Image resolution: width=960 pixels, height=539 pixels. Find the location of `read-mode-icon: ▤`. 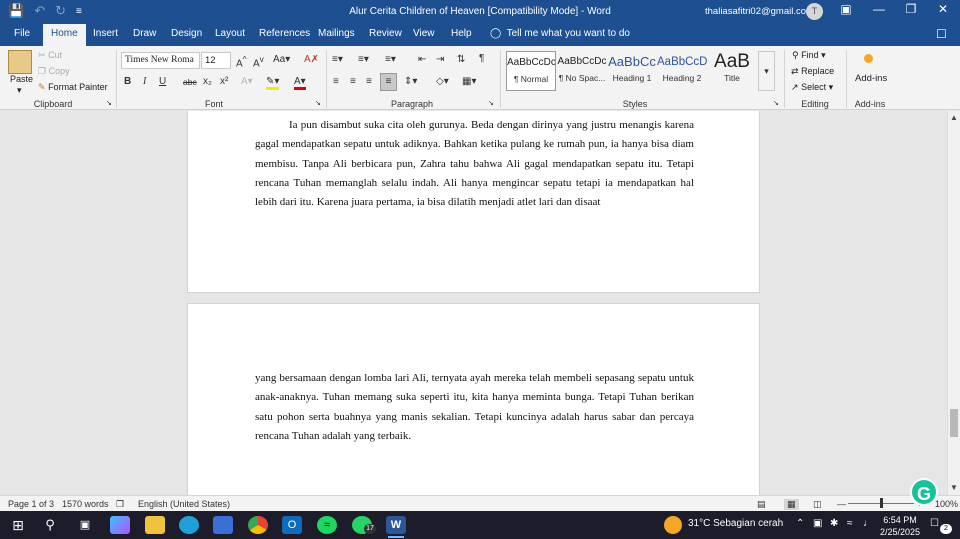

read-mode-icon: ▤ is located at coordinates (761, 504).